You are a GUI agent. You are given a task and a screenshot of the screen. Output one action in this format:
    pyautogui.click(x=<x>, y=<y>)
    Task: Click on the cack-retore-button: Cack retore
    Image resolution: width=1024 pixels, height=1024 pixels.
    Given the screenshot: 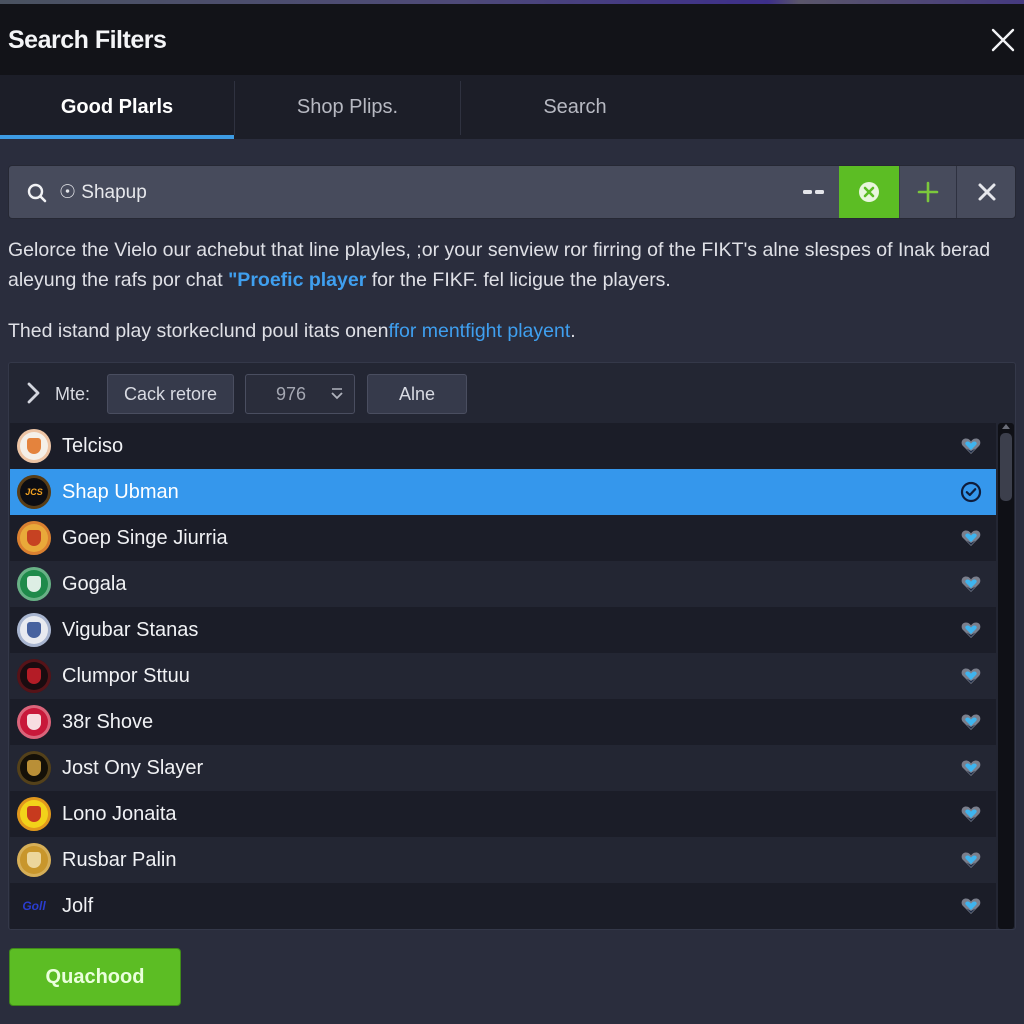 What is the action you would take?
    pyautogui.click(x=170, y=394)
    